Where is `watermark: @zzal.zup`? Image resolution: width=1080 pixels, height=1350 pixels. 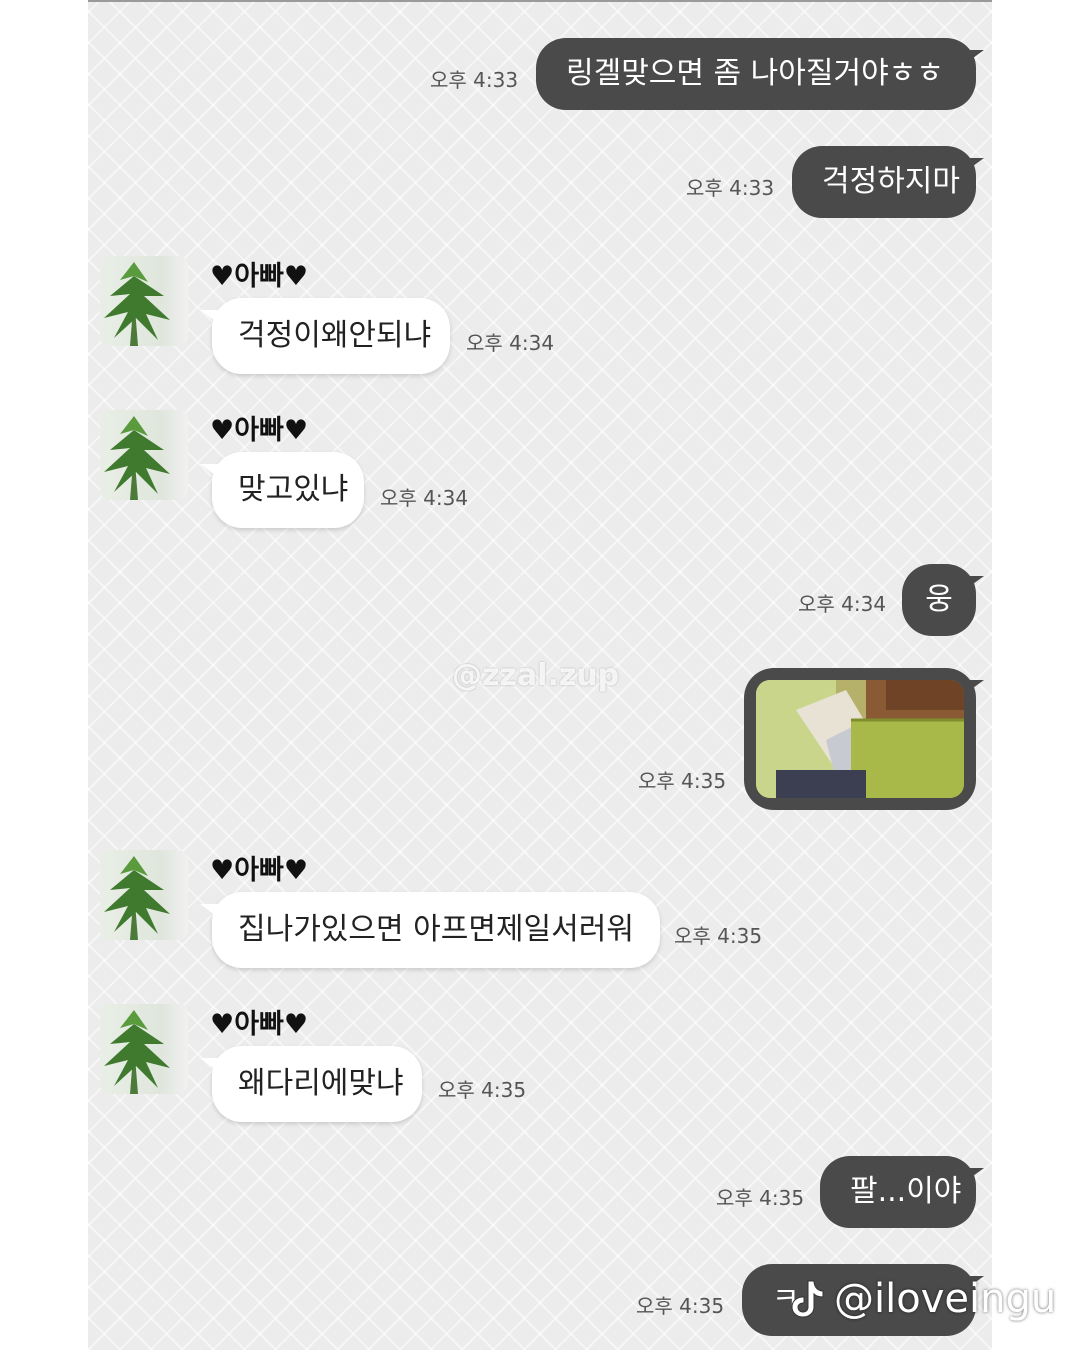 watermark: @zzal.zup is located at coordinates (536, 675).